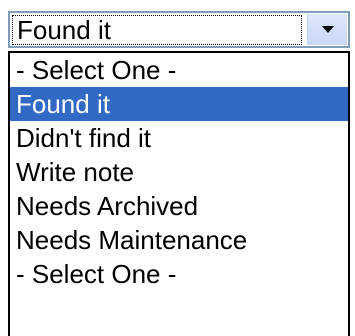  What do you see at coordinates (179, 138) in the screenshot?
I see `option-didnt-find-it: Didn't find it` at bounding box center [179, 138].